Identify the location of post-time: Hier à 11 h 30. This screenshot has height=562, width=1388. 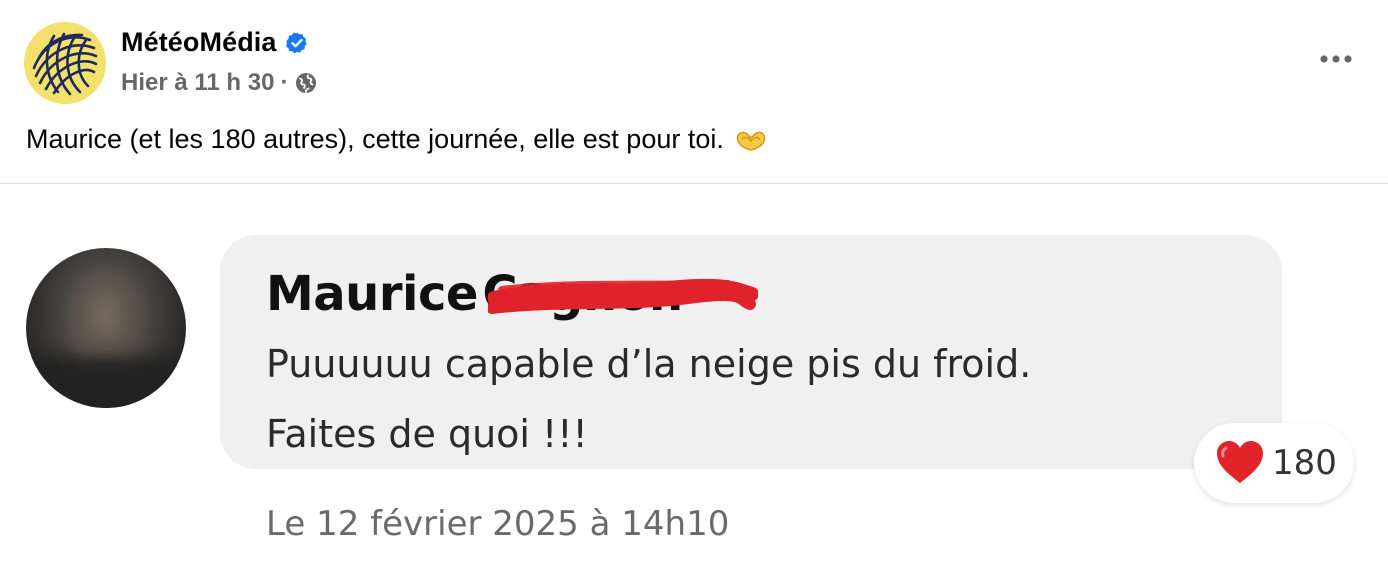
(197, 83).